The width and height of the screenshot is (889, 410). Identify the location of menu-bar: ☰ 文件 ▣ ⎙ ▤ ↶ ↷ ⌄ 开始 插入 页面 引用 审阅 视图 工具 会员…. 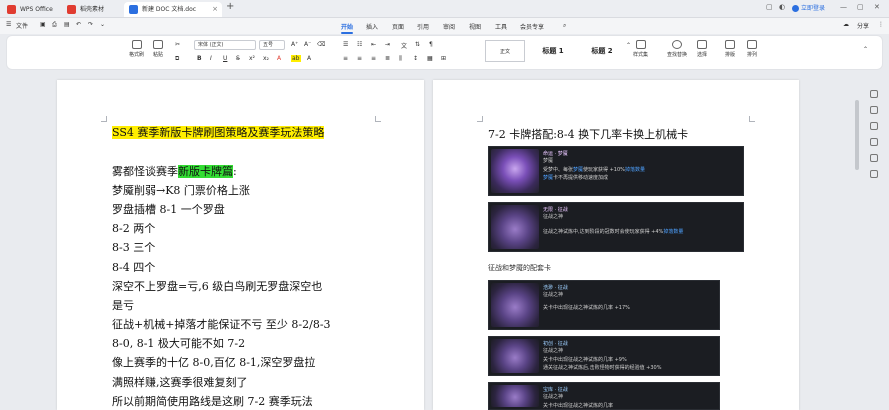
(444, 26).